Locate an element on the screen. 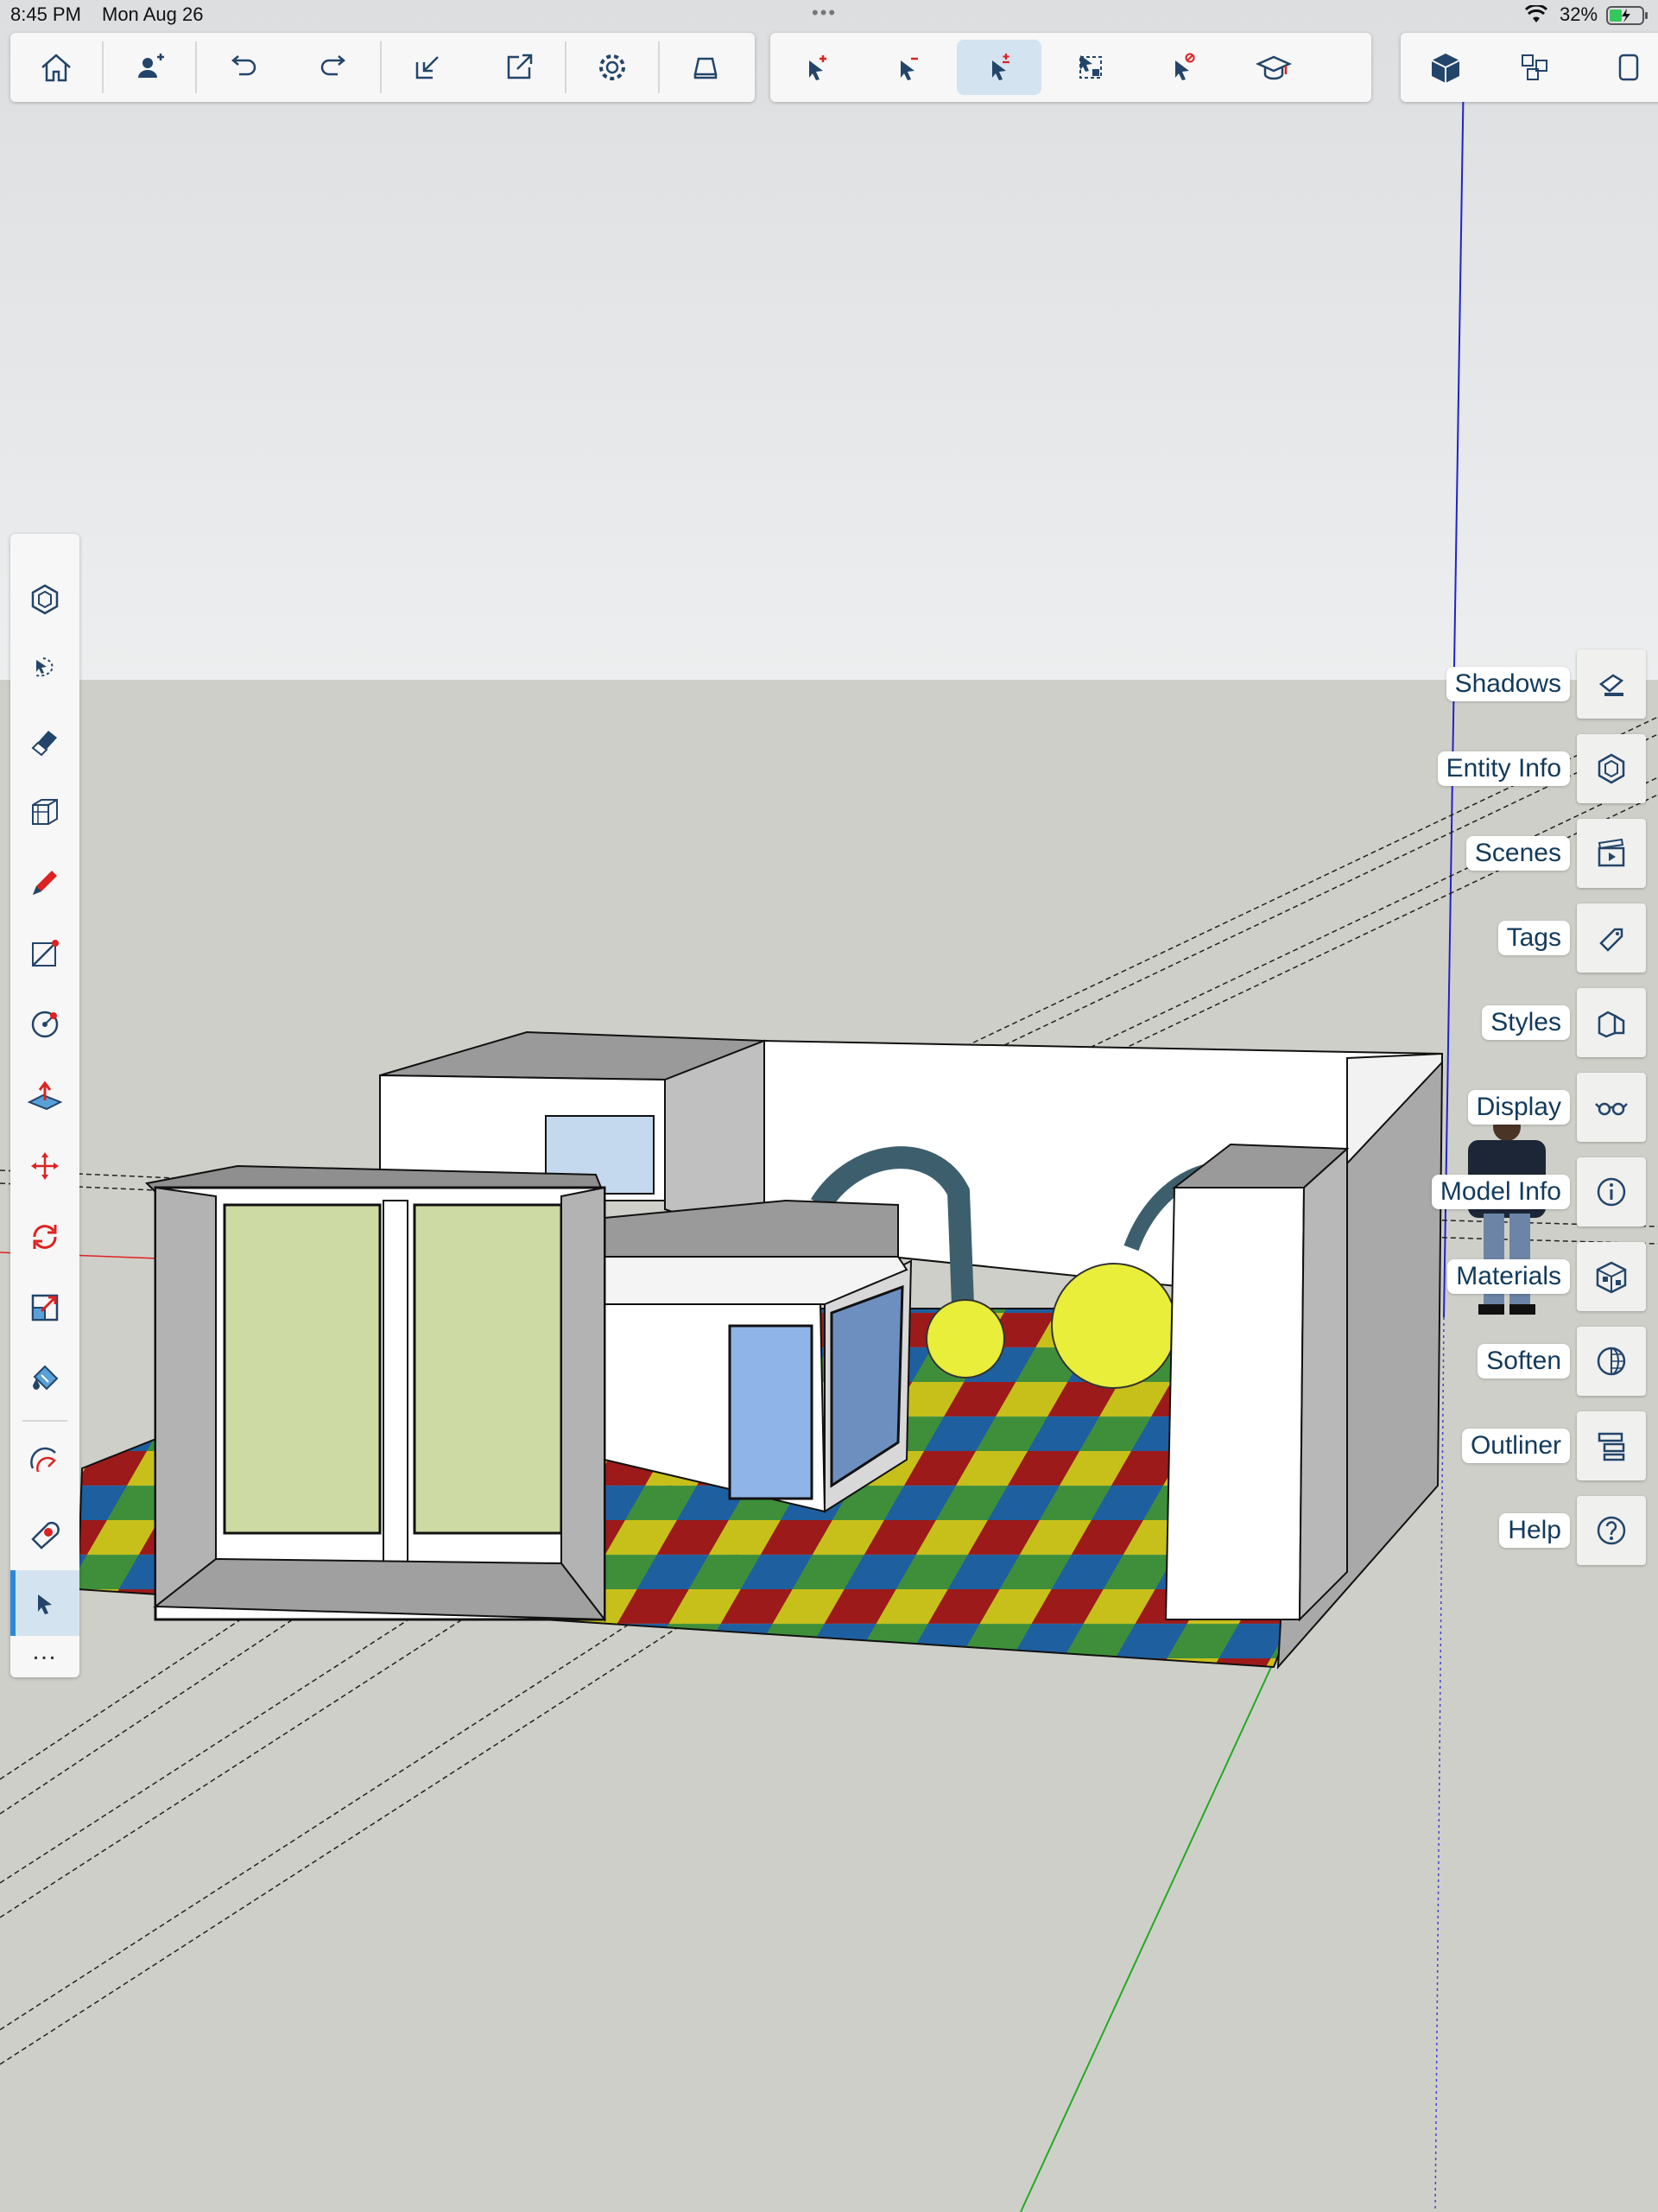  panel-button-model-info is located at coordinates (1612, 1191).